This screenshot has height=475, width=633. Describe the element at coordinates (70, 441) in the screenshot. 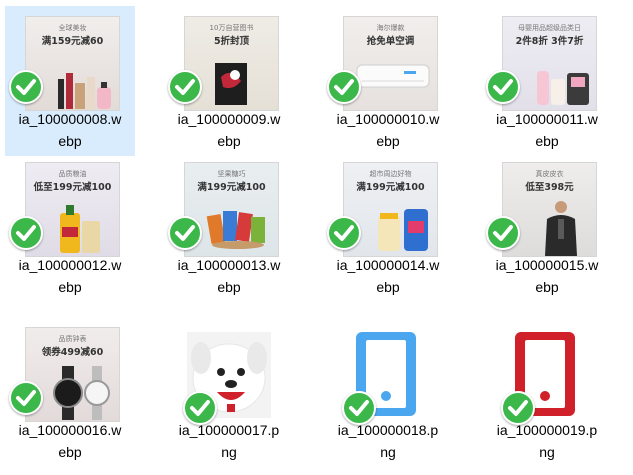

I see `file-name: ia_100000016.w ebp` at that location.